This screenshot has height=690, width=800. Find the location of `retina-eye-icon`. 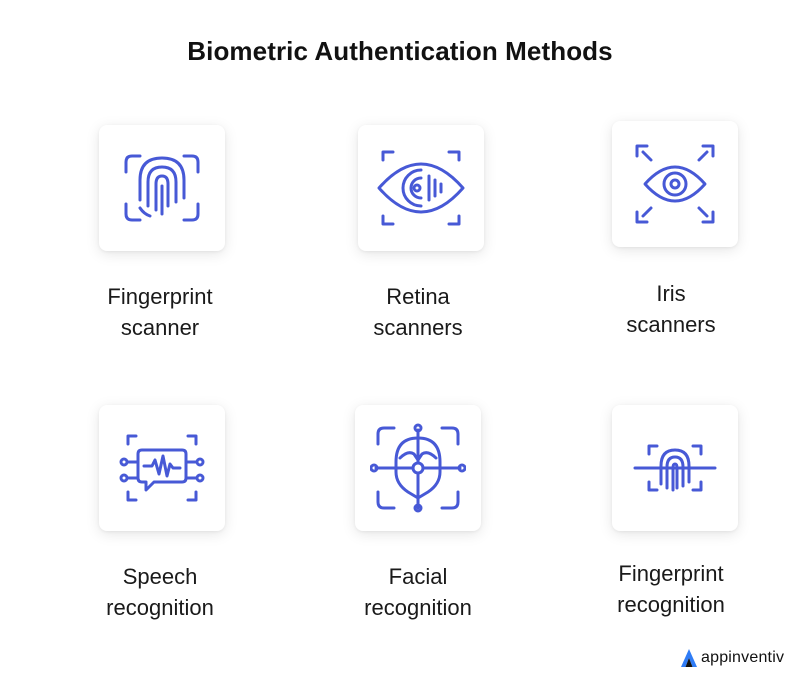

retina-eye-icon is located at coordinates (421, 188).